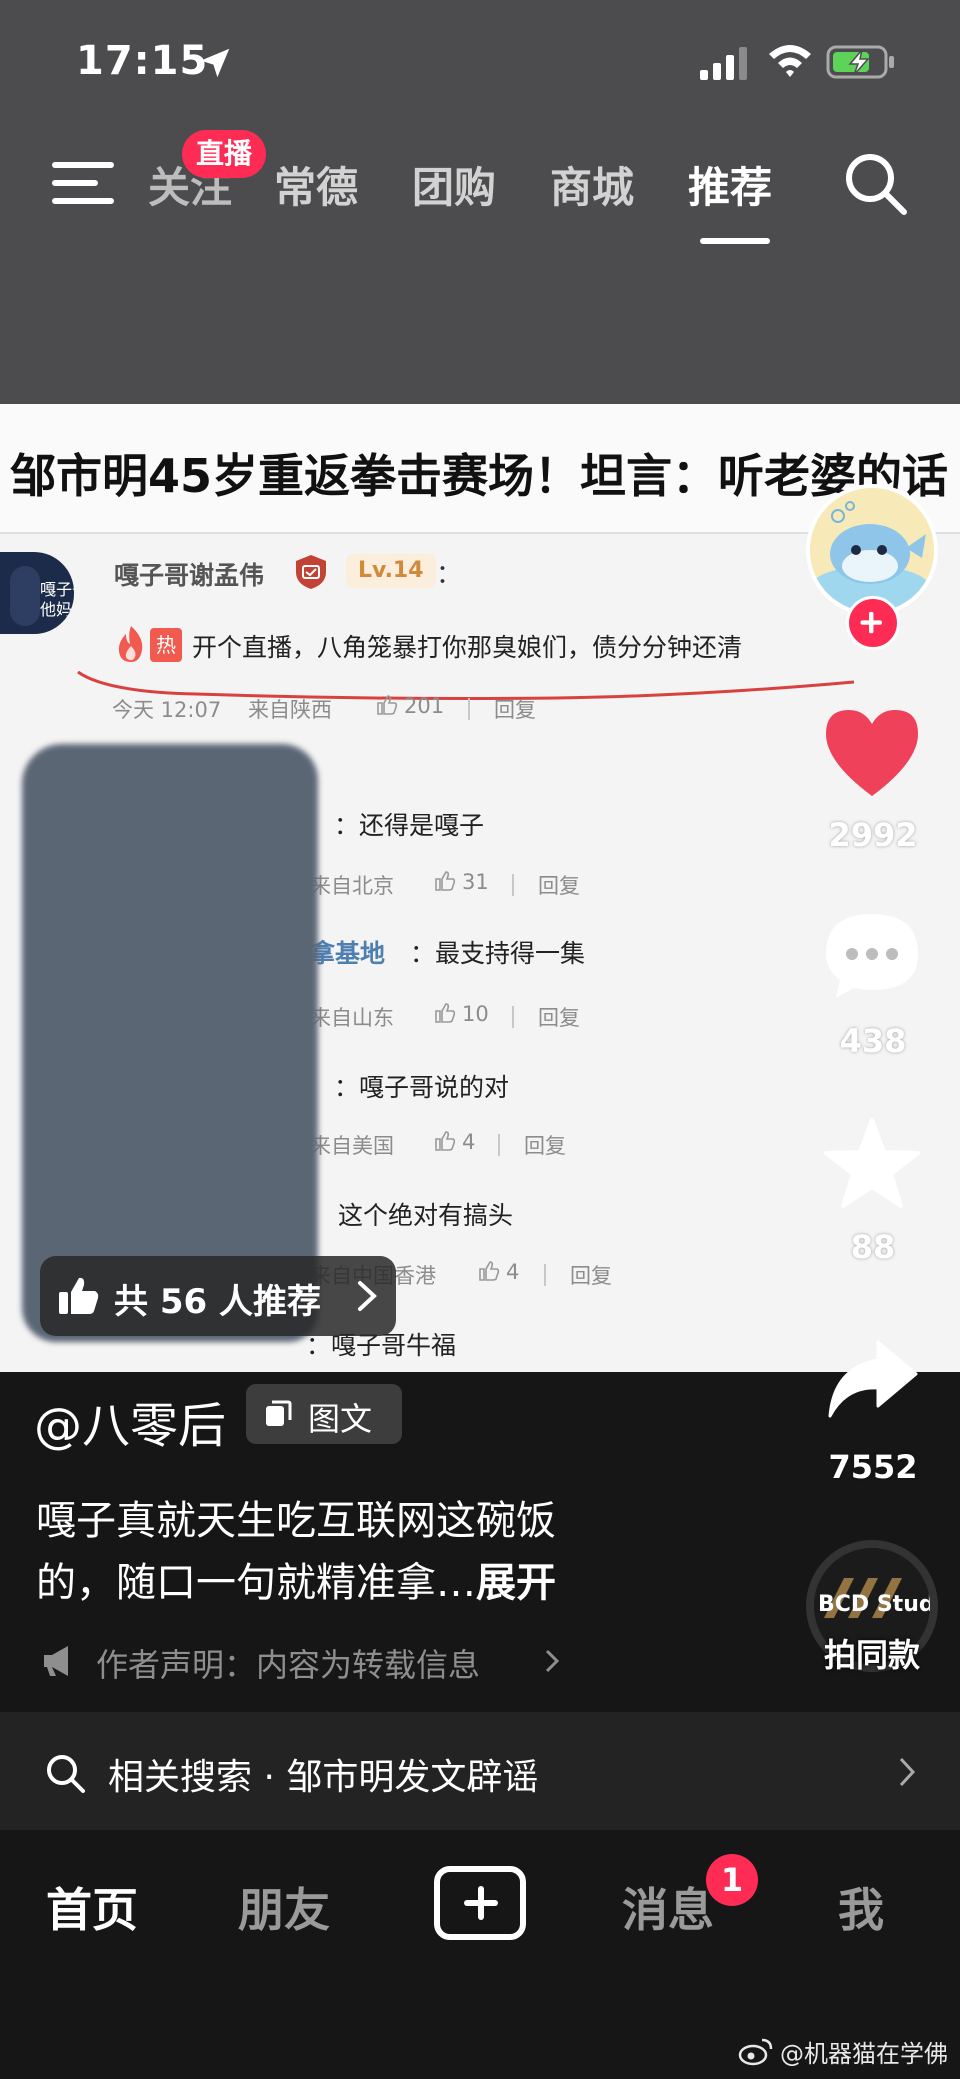  What do you see at coordinates (469, 1142) in the screenshot?
I see `reply-likes-count-3: 4` at bounding box center [469, 1142].